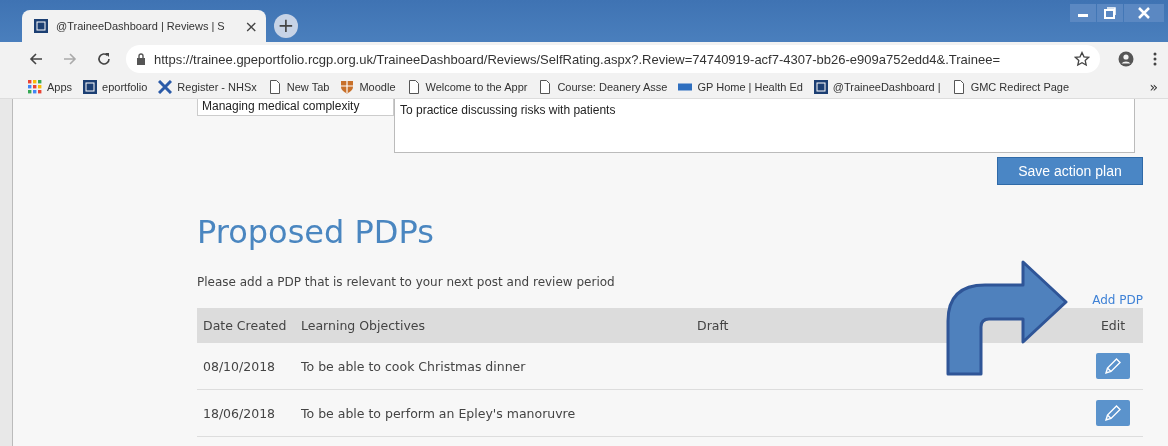  What do you see at coordinates (1117, 300) in the screenshot?
I see `add-pdp-link: Add PDP` at bounding box center [1117, 300].